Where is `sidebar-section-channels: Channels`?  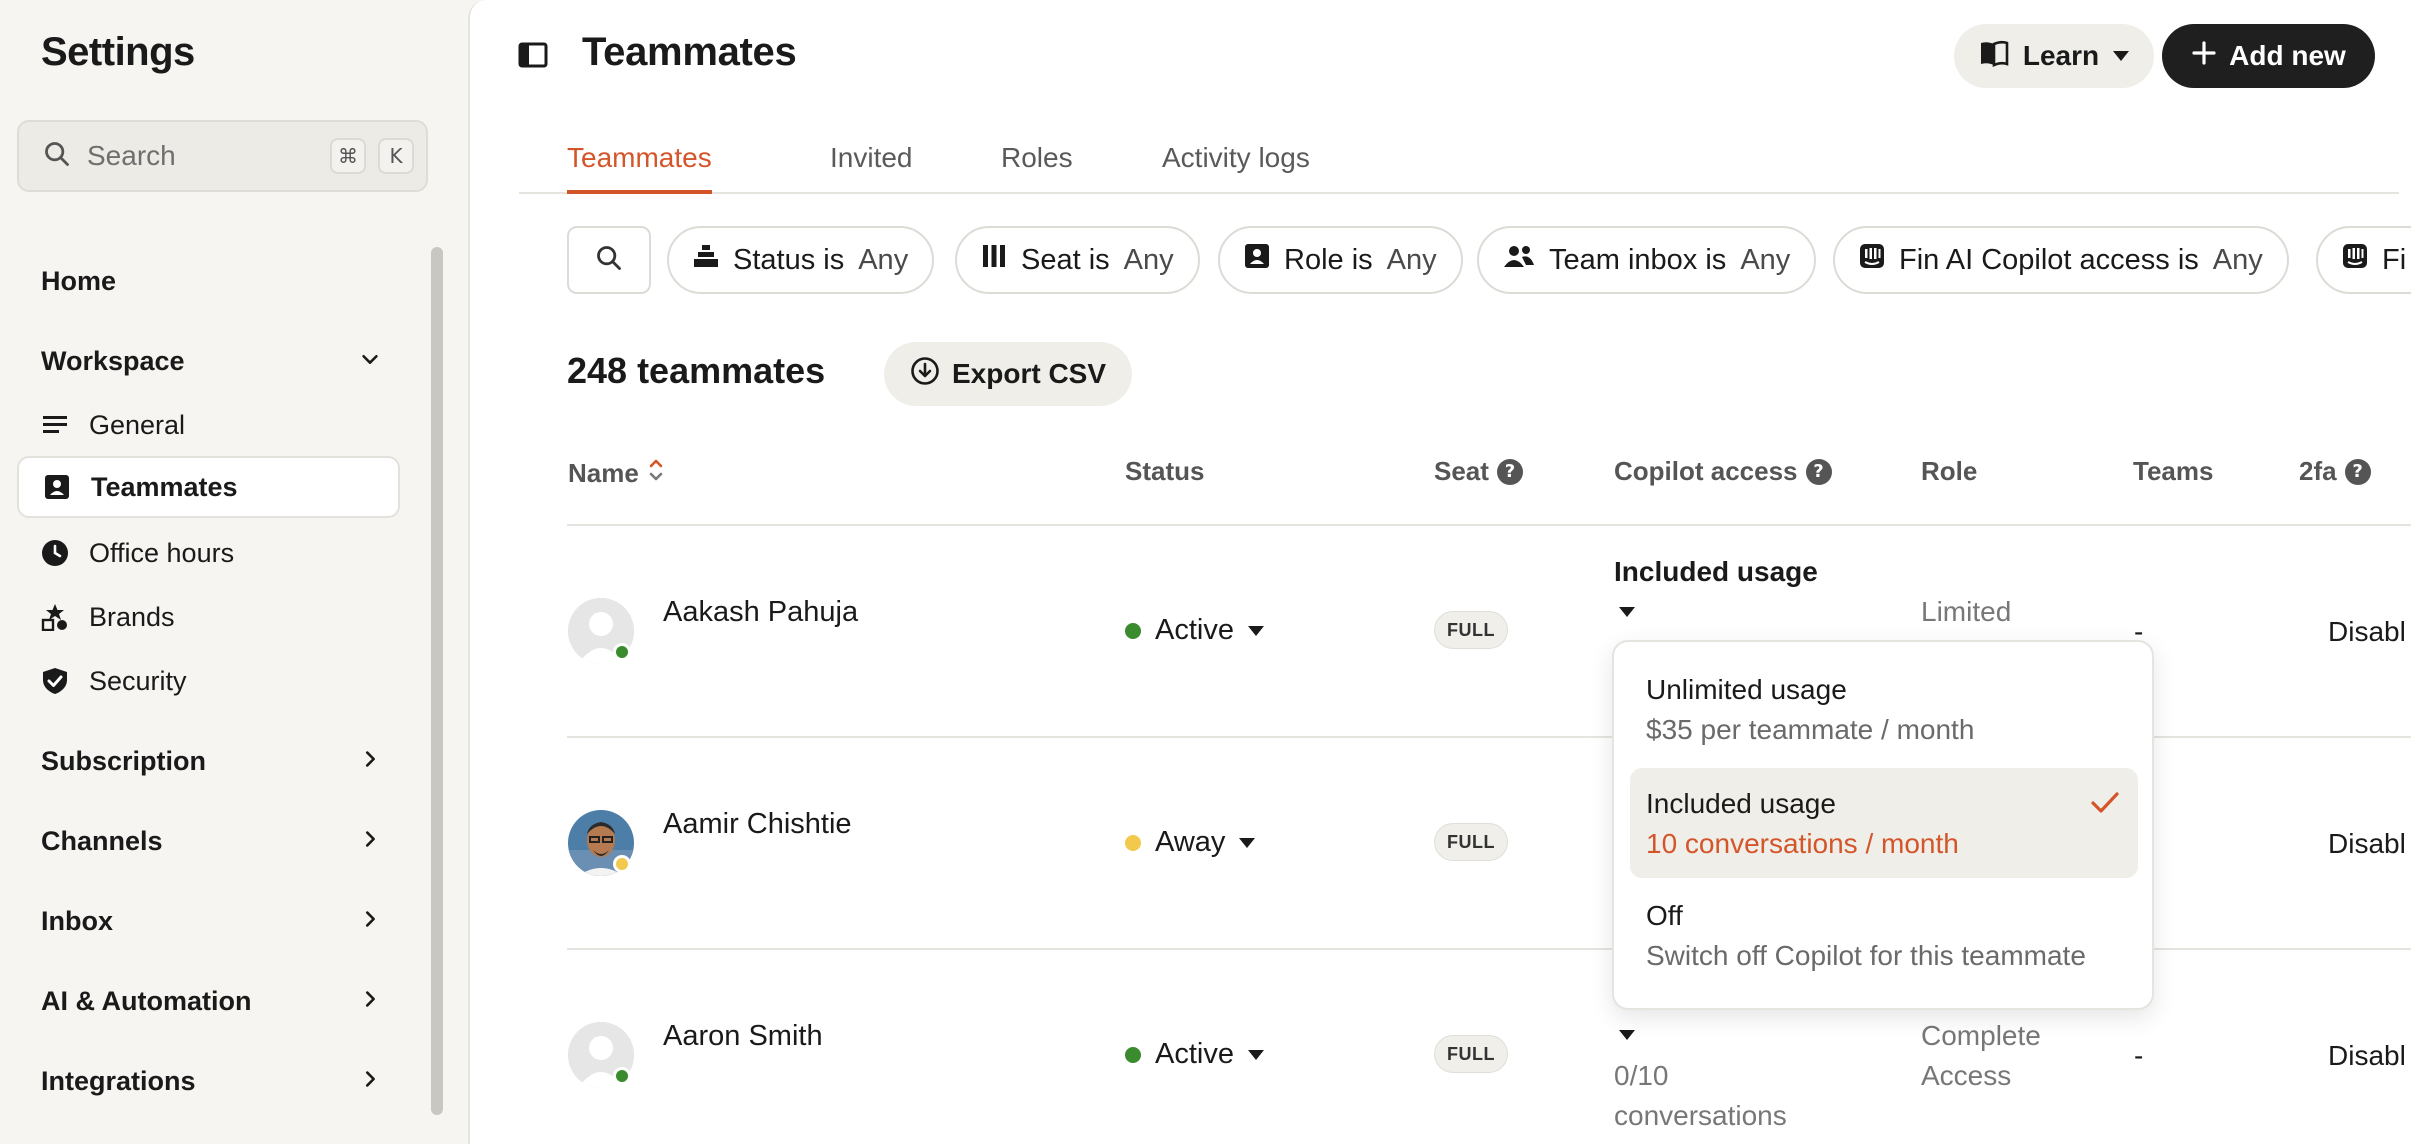
sidebar-section-channels: Channels is located at coordinates (211, 841).